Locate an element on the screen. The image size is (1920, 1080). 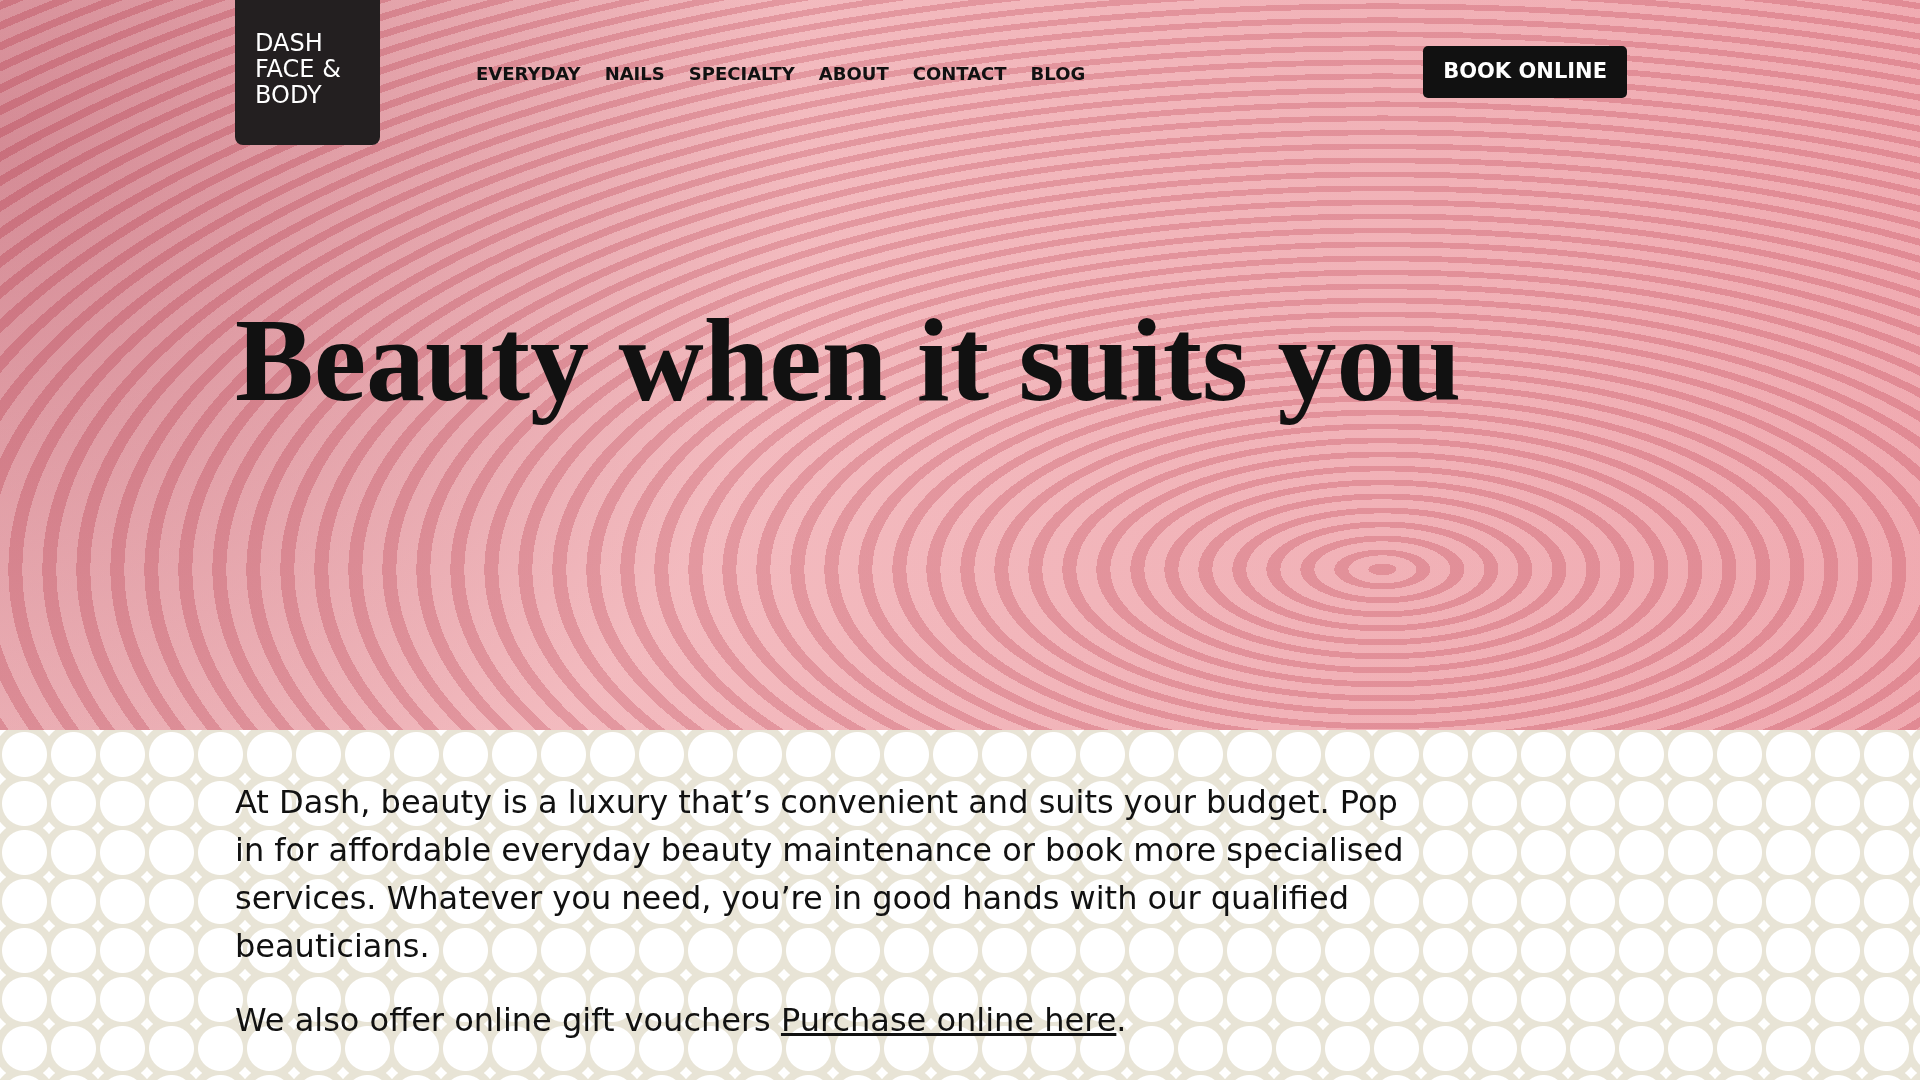
voucher-sentence: We also offer online gift vouchers Purchase online here. is located at coordinates (681, 1020).